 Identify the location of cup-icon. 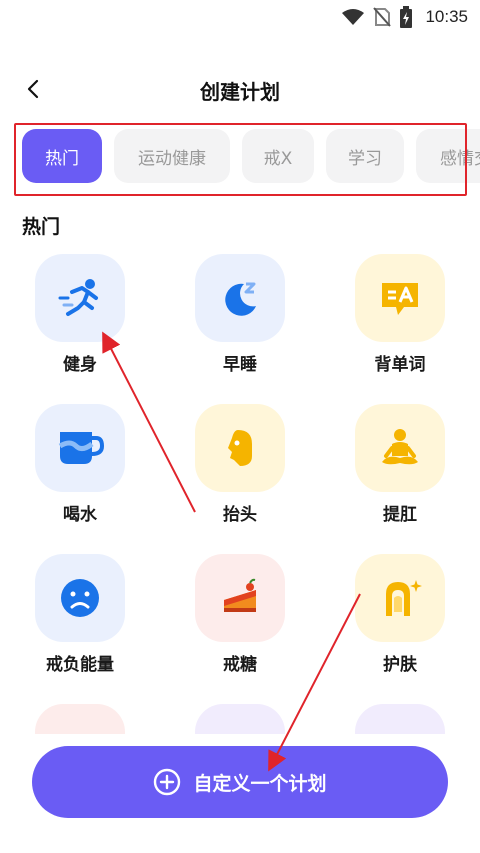
(81, 448).